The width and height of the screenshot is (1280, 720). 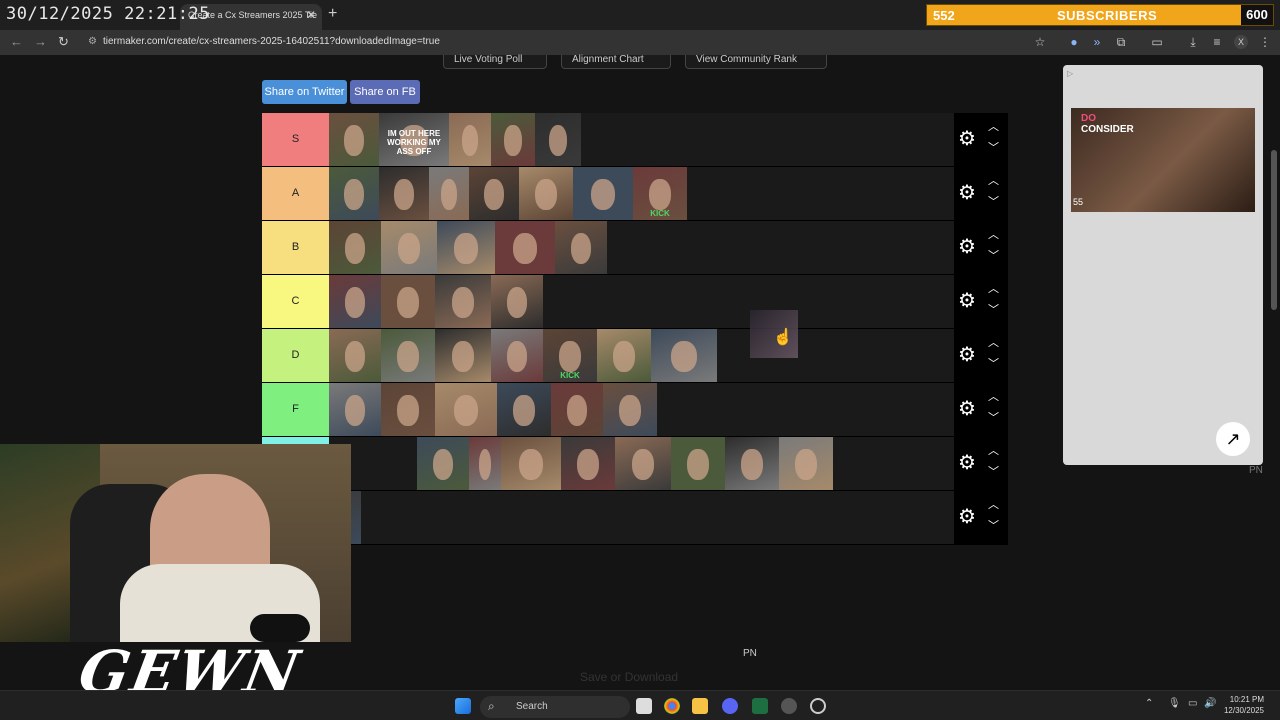 What do you see at coordinates (1040, 42) in the screenshot?
I see `bookmark-star-icon: ☆` at bounding box center [1040, 42].